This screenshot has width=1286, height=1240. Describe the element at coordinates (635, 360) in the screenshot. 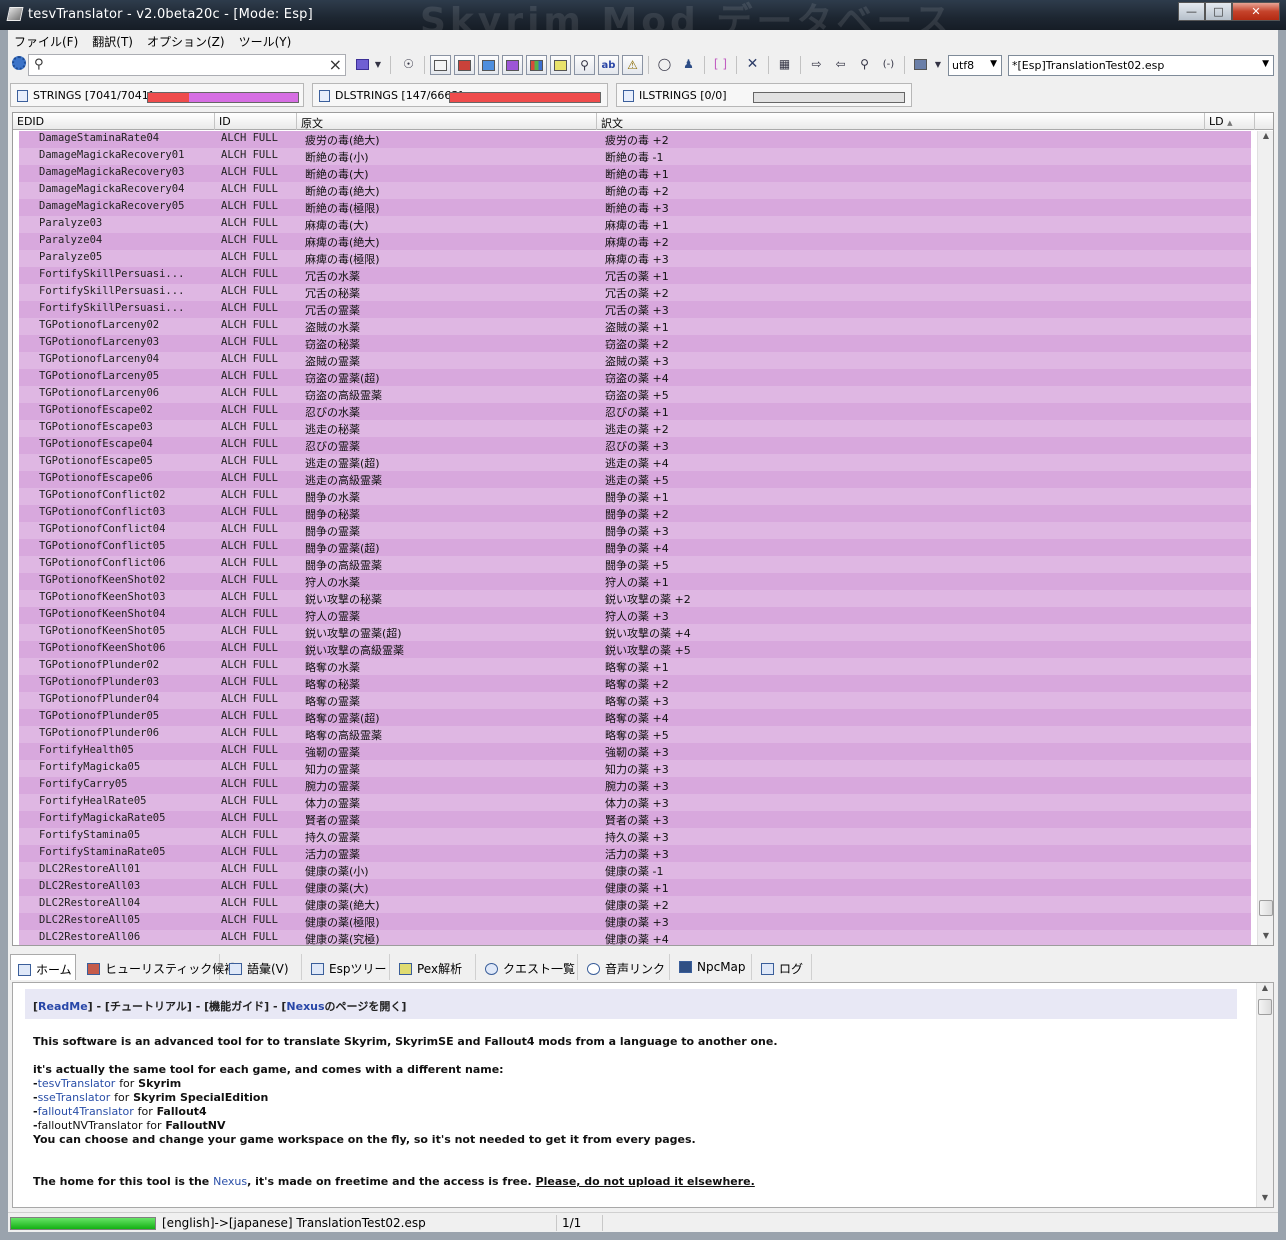

I see `table-row: TGPotionofLarceny04 ALCH FULL 盗賊の霊薬 盗賊の薬 +3` at that location.